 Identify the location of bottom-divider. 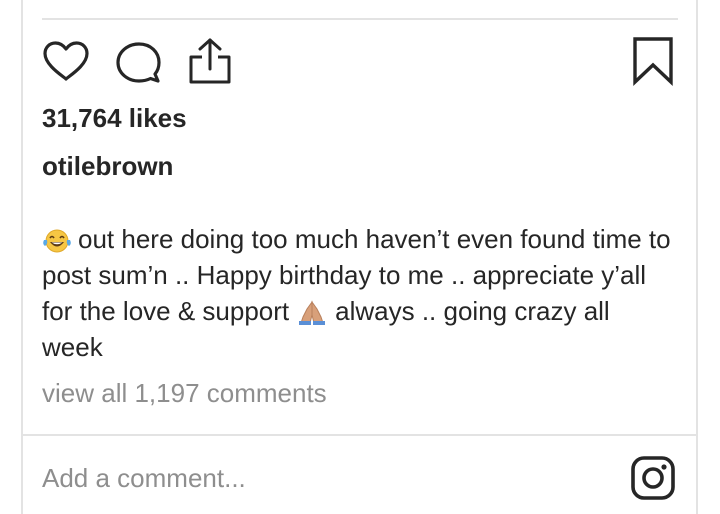
(359, 435).